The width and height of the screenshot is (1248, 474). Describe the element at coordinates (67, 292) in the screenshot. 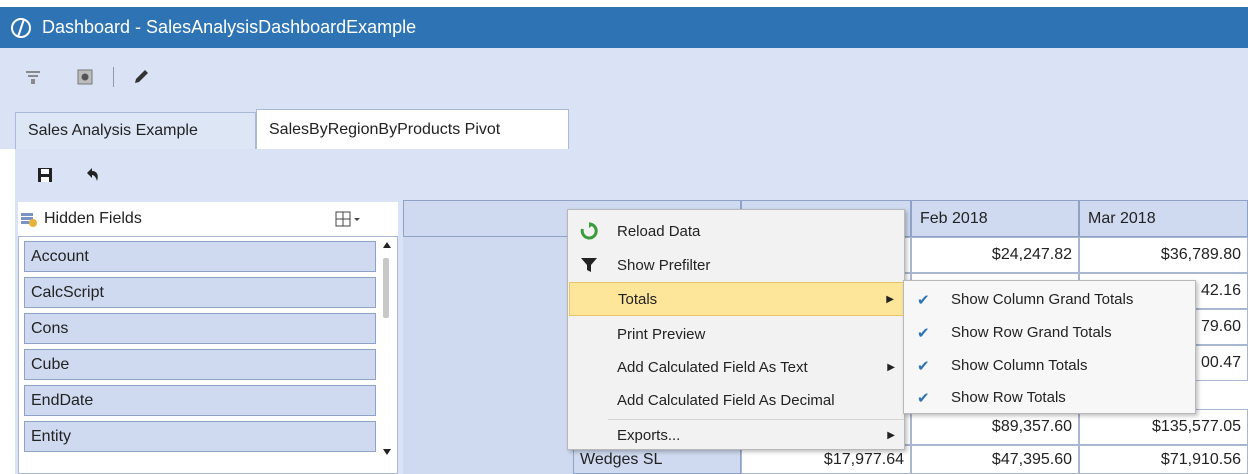

I see `field-label: CalcScript` at that location.